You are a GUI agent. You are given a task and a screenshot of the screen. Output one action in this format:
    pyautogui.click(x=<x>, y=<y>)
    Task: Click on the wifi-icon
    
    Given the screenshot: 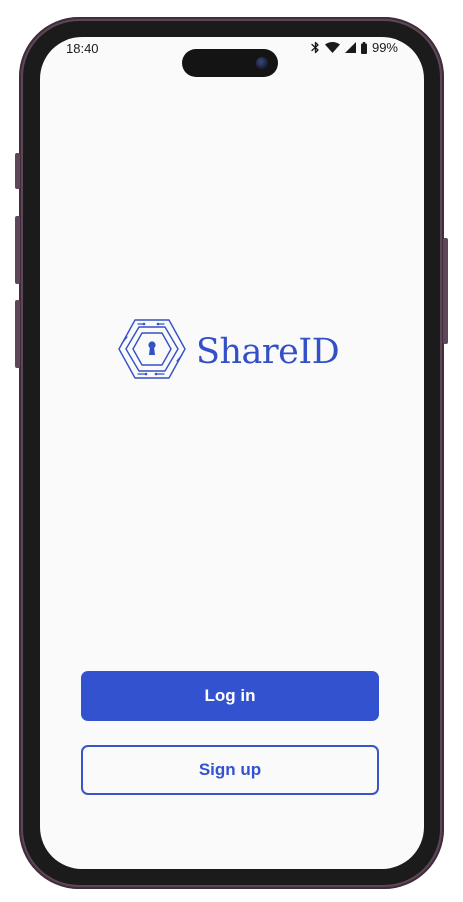 What is the action you would take?
    pyautogui.click(x=332, y=47)
    